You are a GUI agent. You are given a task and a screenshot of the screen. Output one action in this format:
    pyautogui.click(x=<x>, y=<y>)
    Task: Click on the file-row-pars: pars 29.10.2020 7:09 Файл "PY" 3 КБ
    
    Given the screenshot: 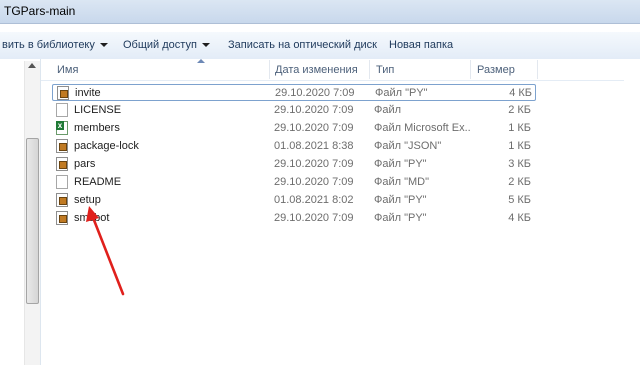 What is the action you would take?
    pyautogui.click(x=294, y=164)
    